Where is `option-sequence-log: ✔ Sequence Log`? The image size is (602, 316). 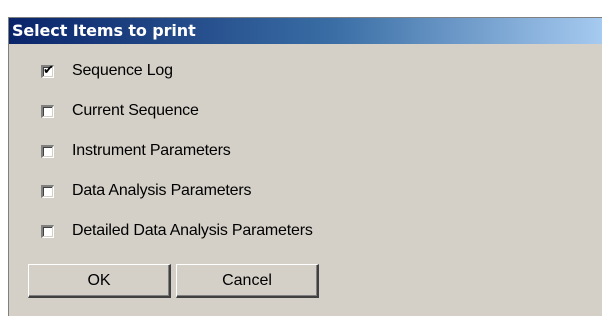
option-sequence-log: ✔ Sequence Log is located at coordinates (107, 71).